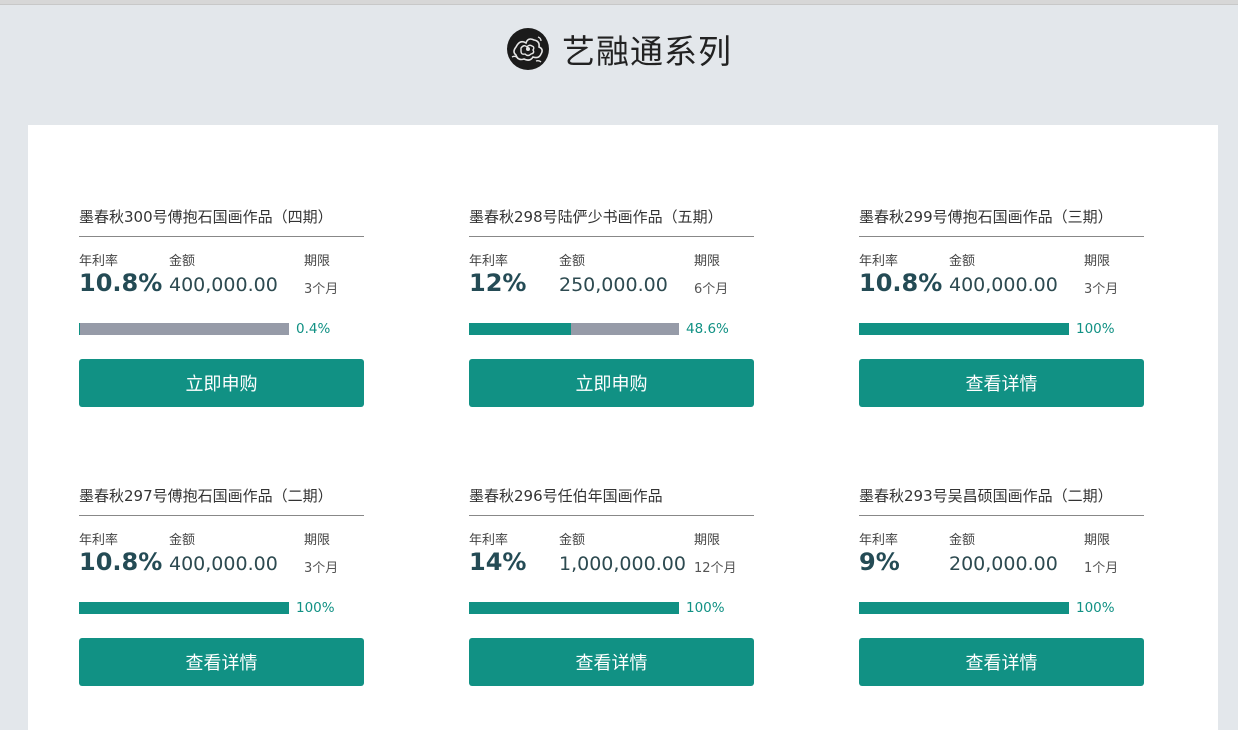 The image size is (1238, 730). I want to click on amount-value: 200,000.00, so click(1003, 564).